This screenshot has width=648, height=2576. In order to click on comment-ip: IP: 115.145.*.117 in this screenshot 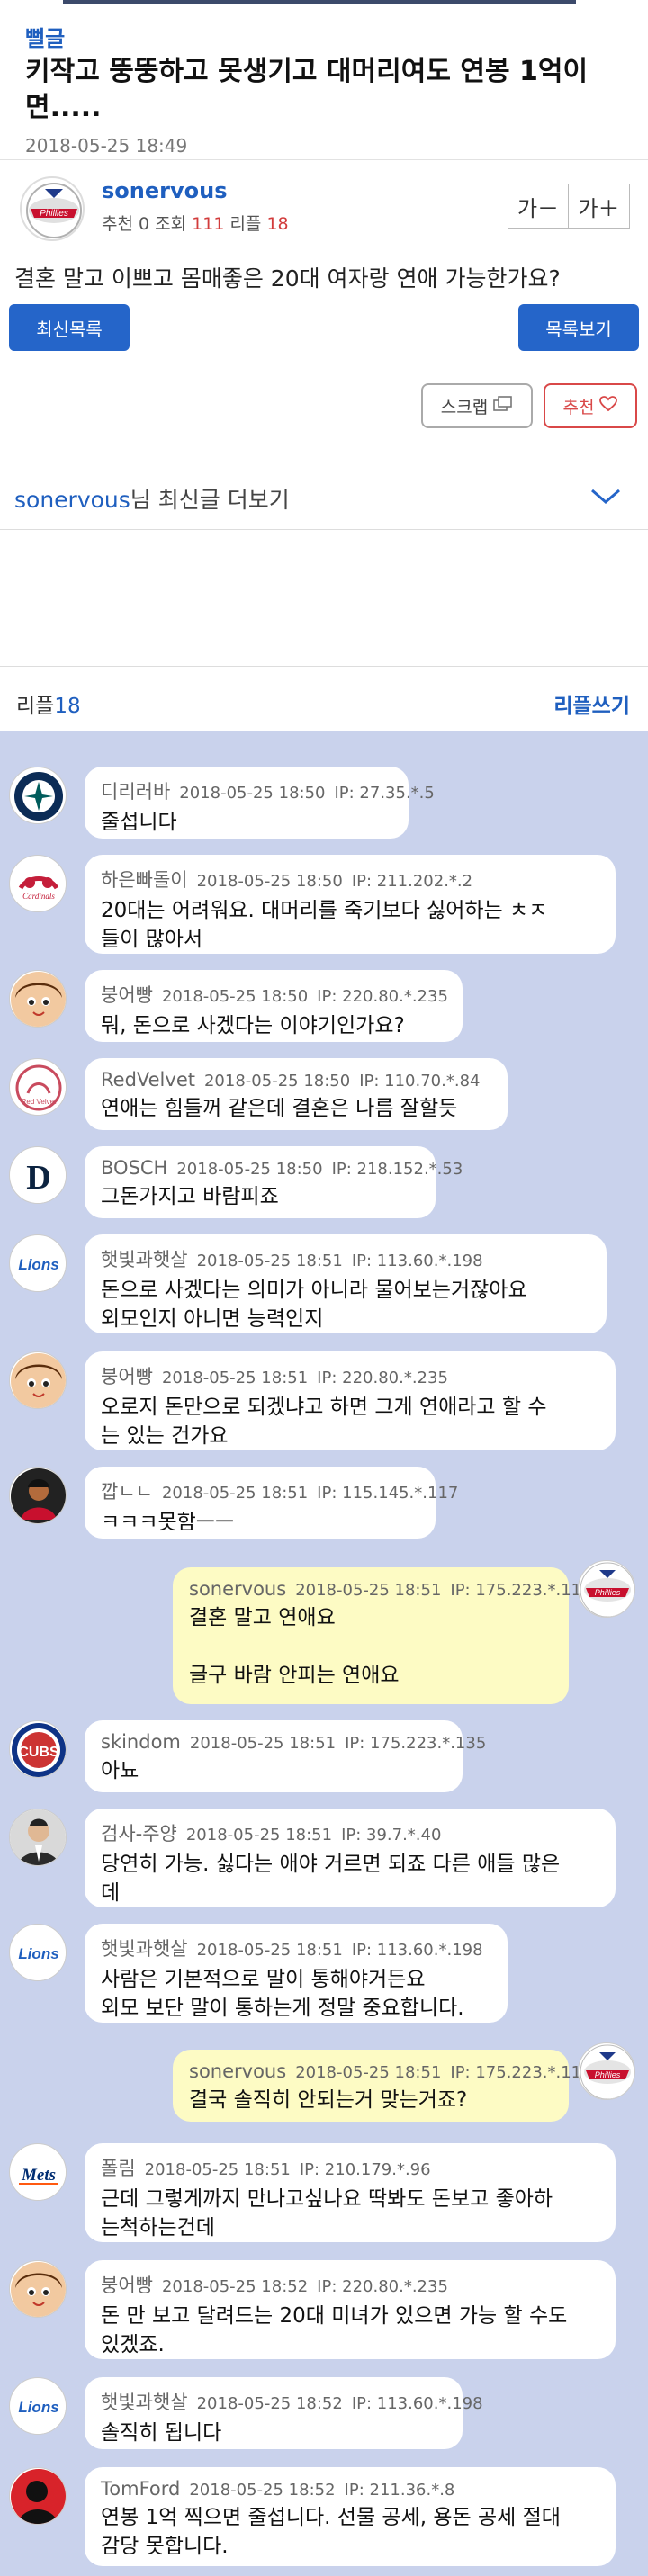, I will do `click(388, 1494)`.